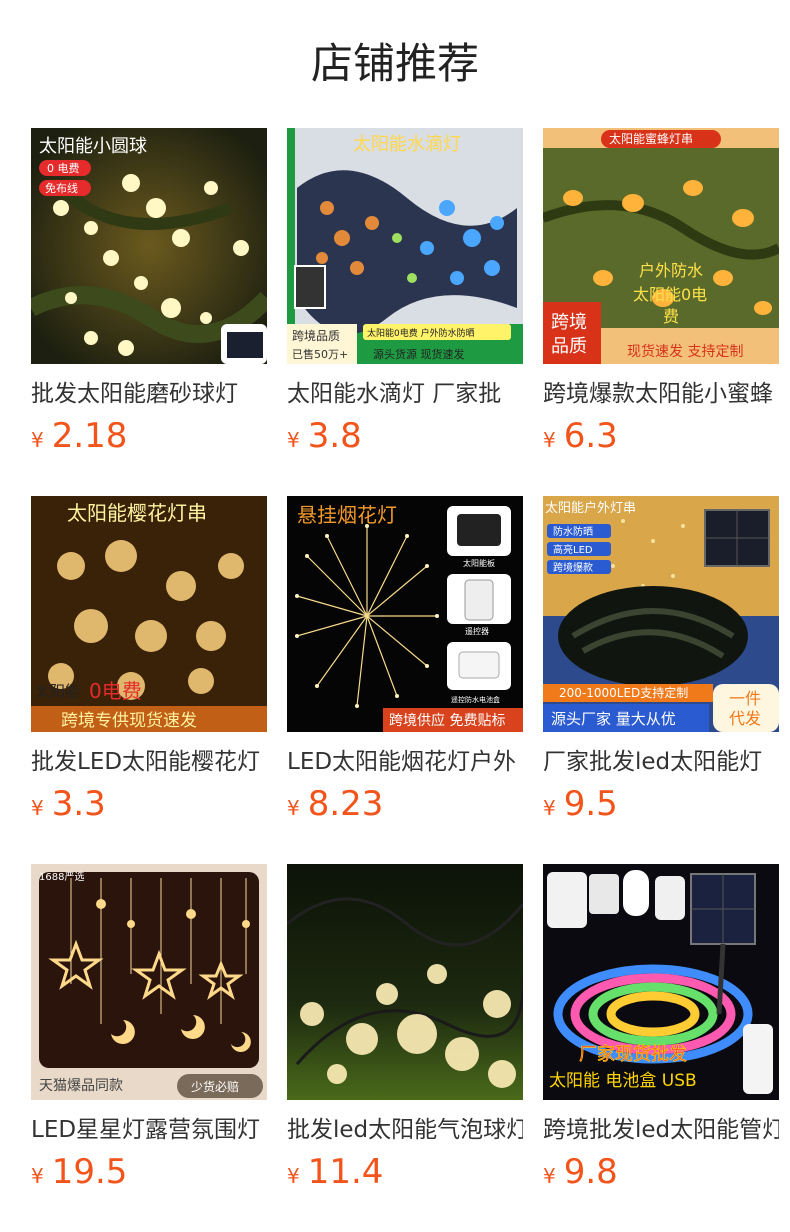 The image size is (790, 1232). What do you see at coordinates (320, 354) in the screenshot?
I see `svg-text: 已售50万+` at bounding box center [320, 354].